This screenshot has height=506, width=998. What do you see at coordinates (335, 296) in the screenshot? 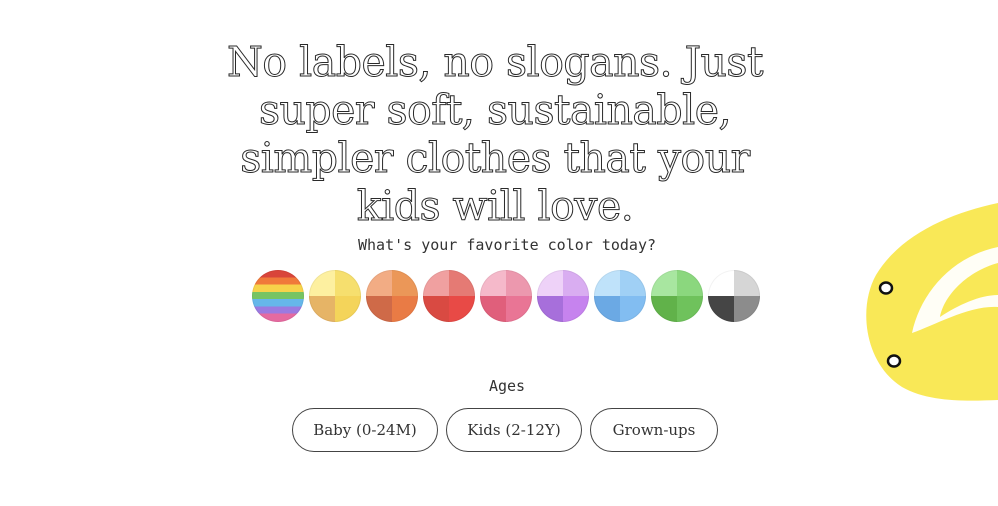
I see `color-swatch-yellow` at bounding box center [335, 296].